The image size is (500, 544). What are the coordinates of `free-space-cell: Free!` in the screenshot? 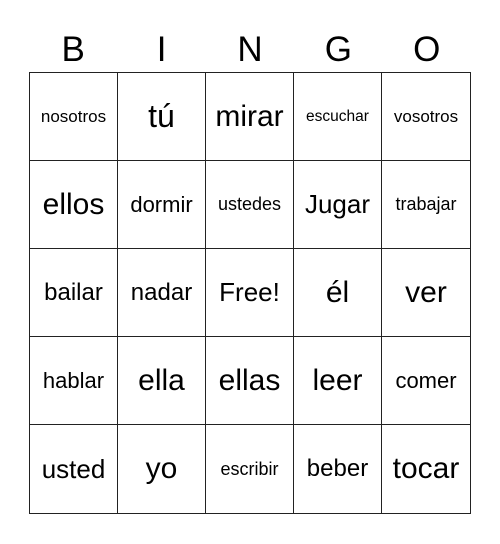 It's located at (250, 293).